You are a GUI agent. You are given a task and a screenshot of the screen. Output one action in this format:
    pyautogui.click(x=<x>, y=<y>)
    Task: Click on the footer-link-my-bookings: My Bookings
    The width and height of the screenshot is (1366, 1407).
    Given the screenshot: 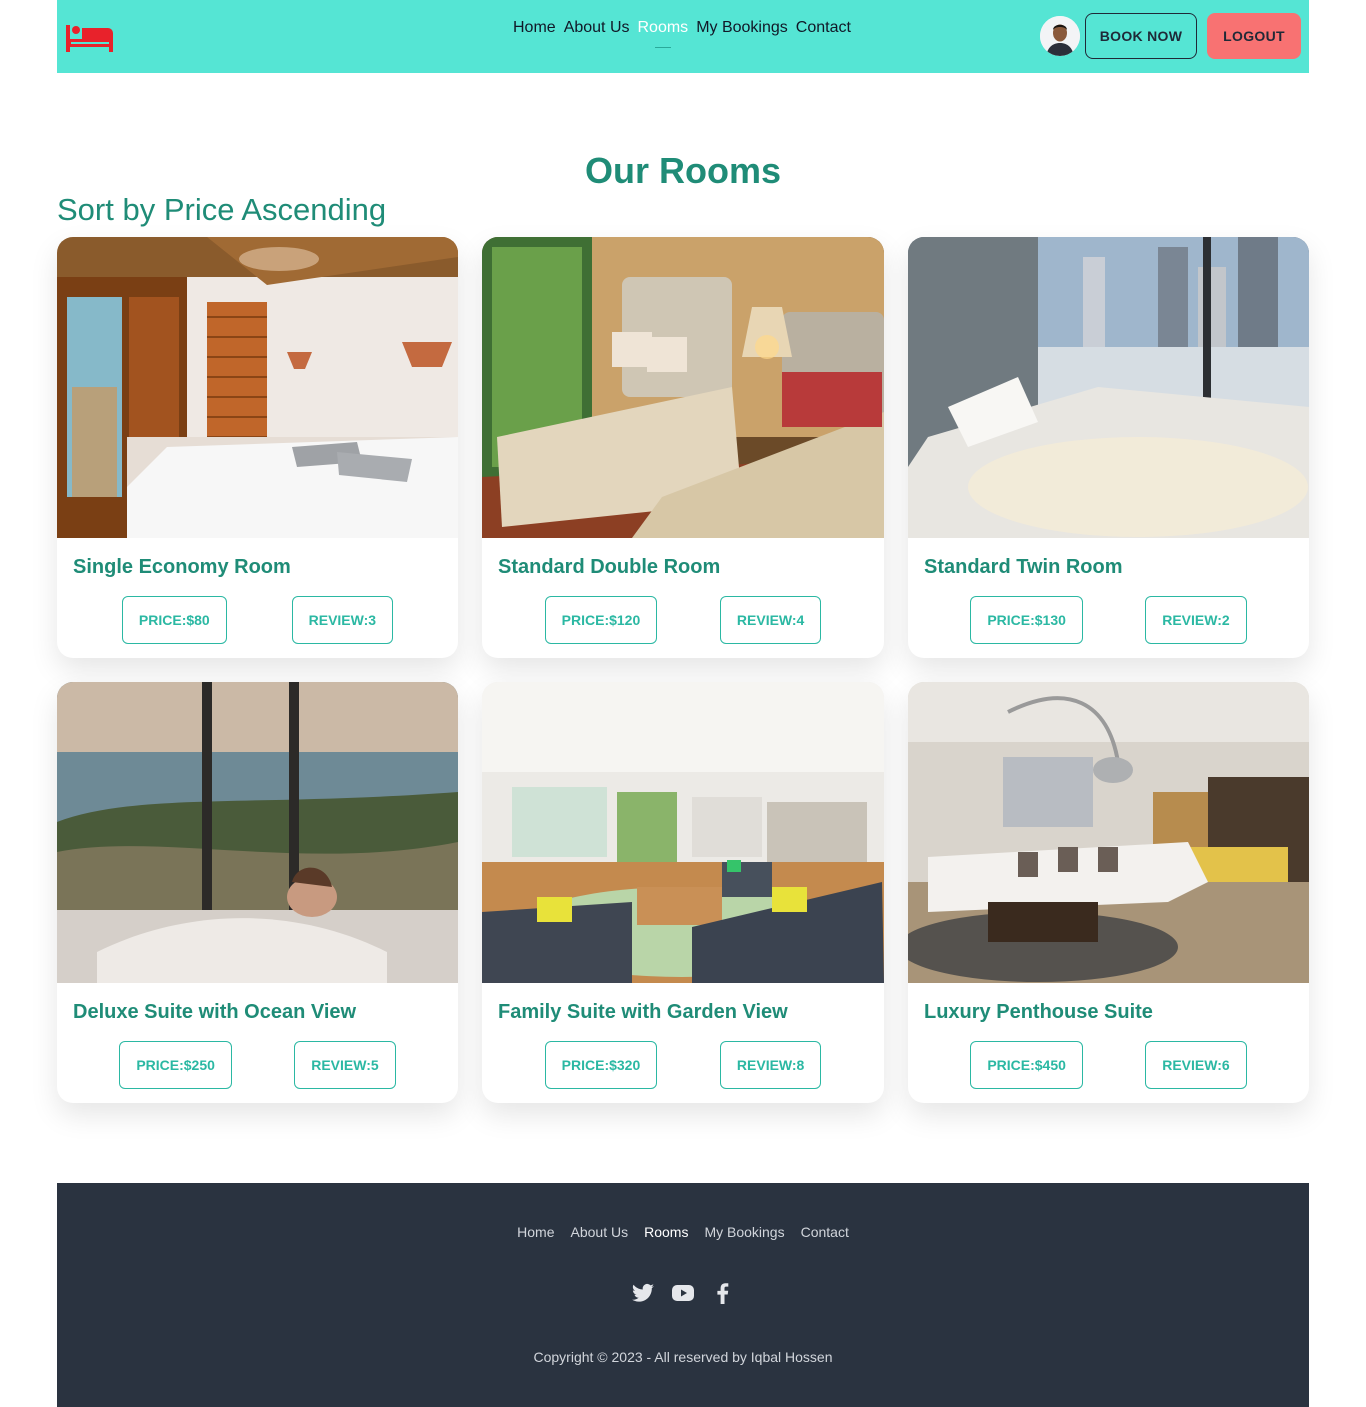 What is the action you would take?
    pyautogui.click(x=744, y=1232)
    